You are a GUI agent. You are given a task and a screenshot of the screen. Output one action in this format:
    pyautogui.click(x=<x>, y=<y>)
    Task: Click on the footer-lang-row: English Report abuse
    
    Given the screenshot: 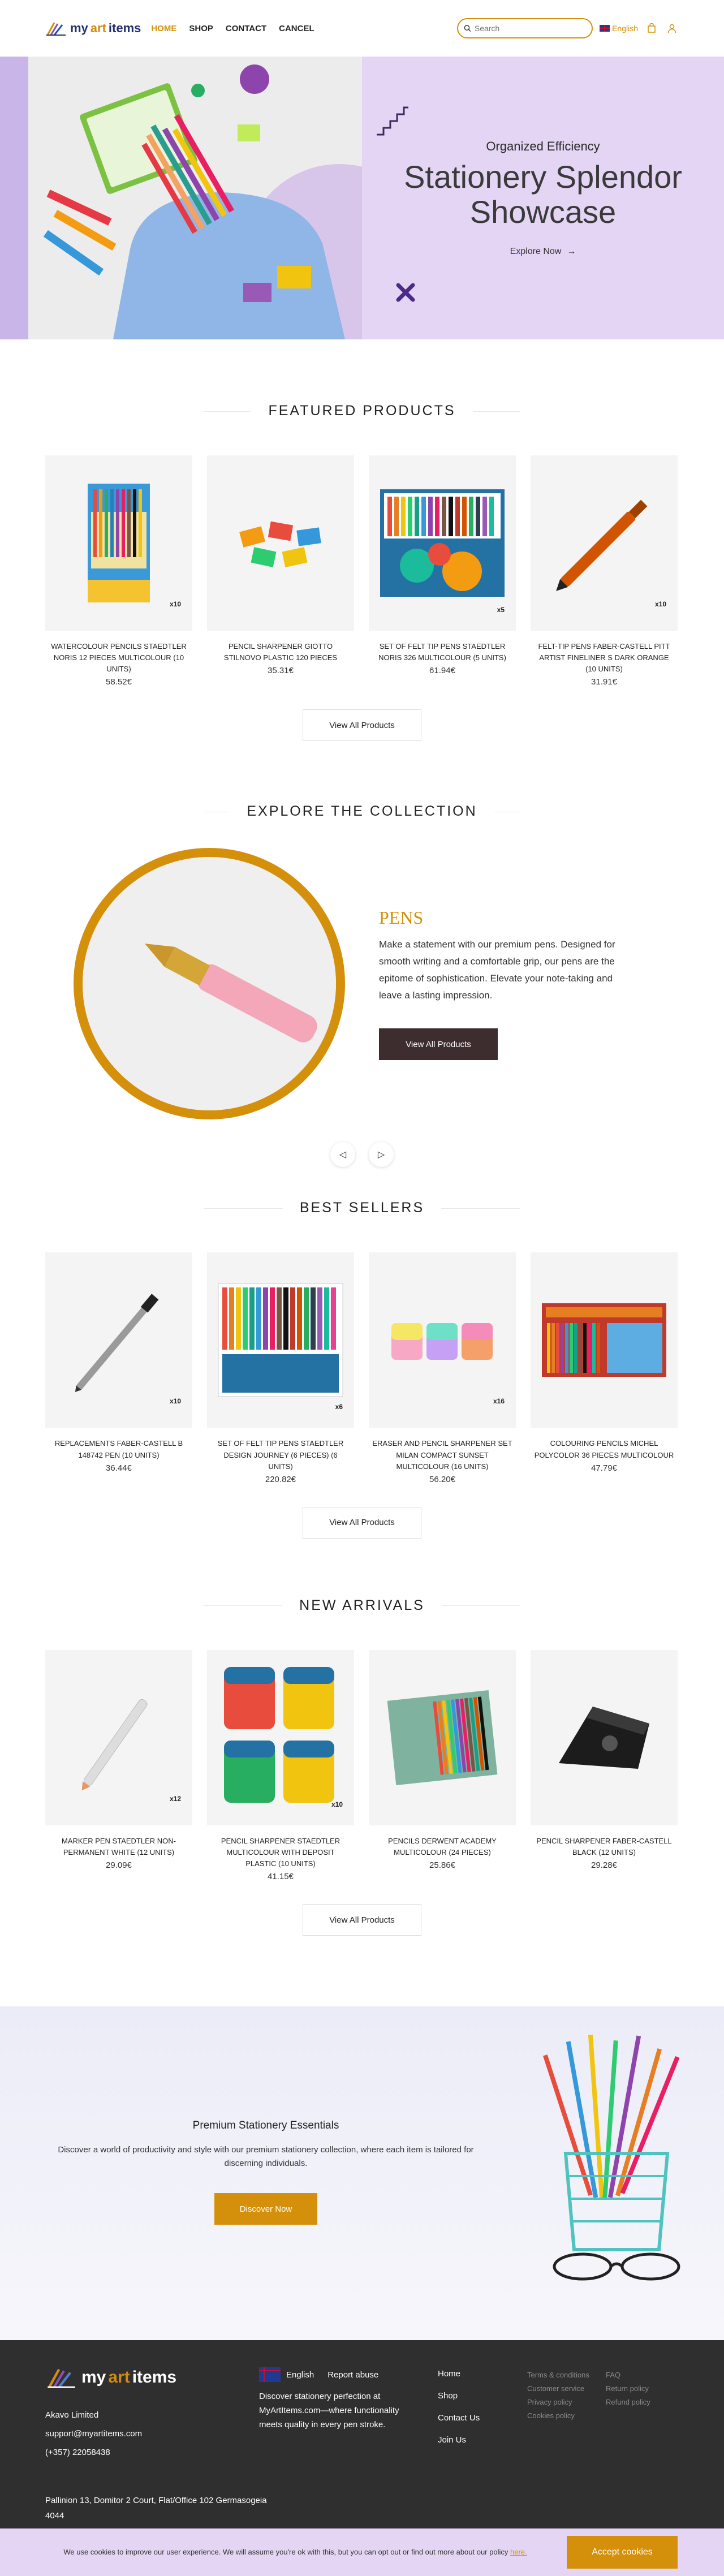 What is the action you would take?
    pyautogui.click(x=333, y=2374)
    